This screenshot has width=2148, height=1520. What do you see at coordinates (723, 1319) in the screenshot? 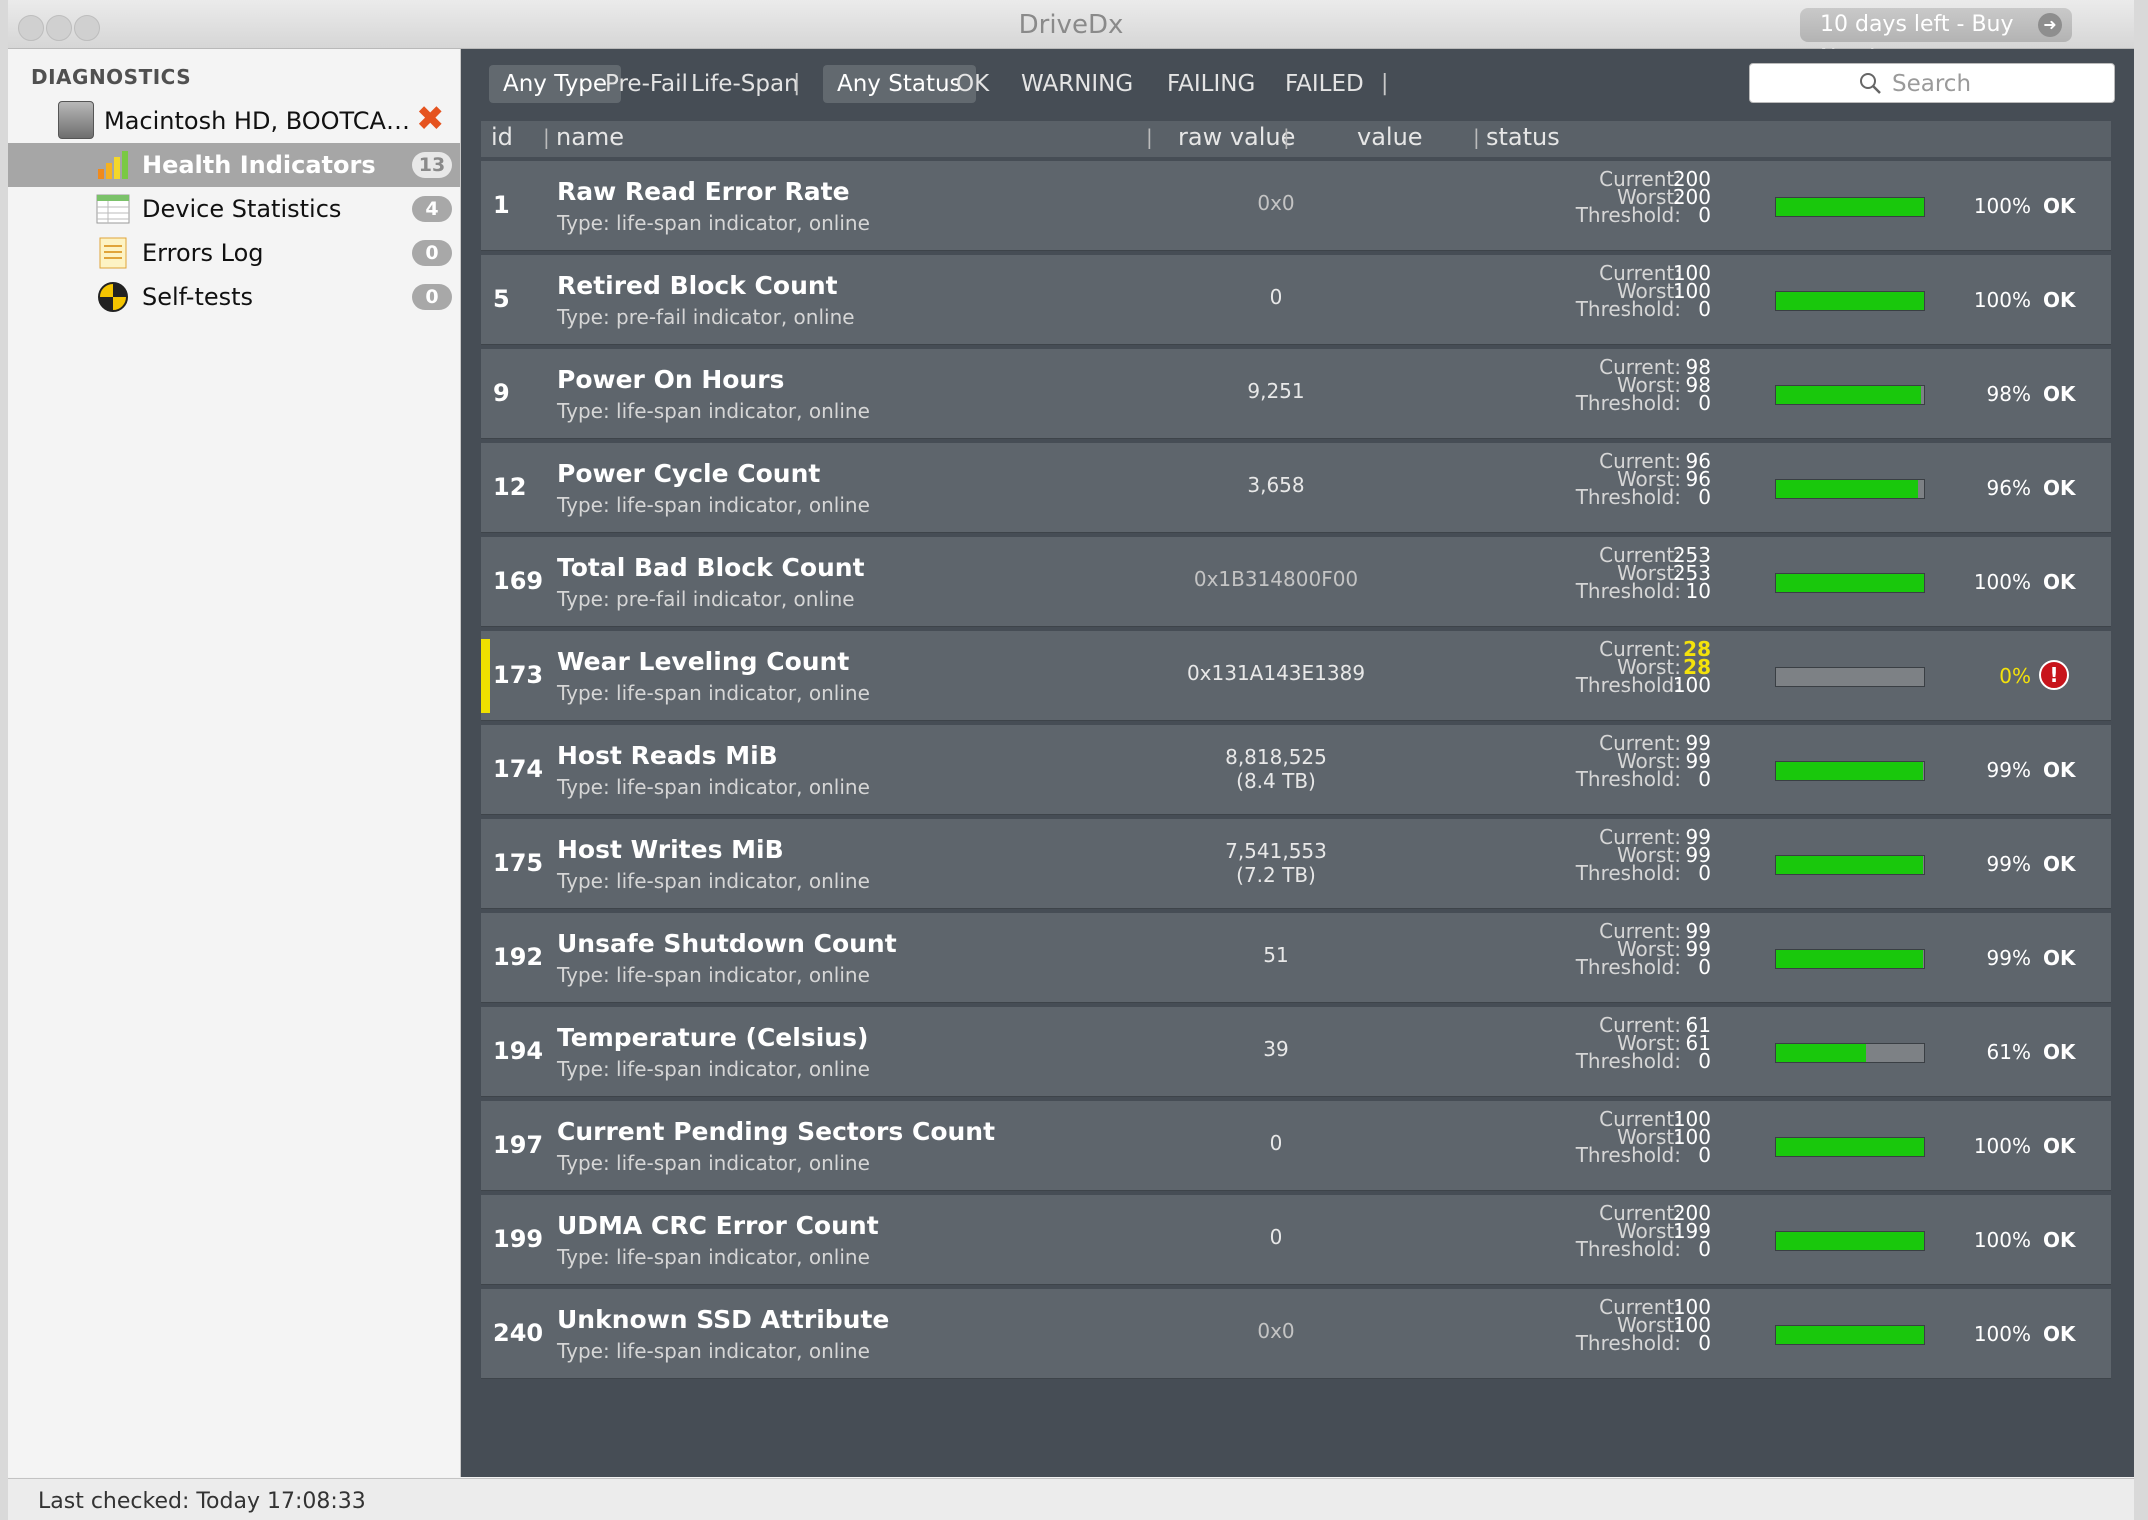
I see `attribute-name: Unknown SSD Attribute` at bounding box center [723, 1319].